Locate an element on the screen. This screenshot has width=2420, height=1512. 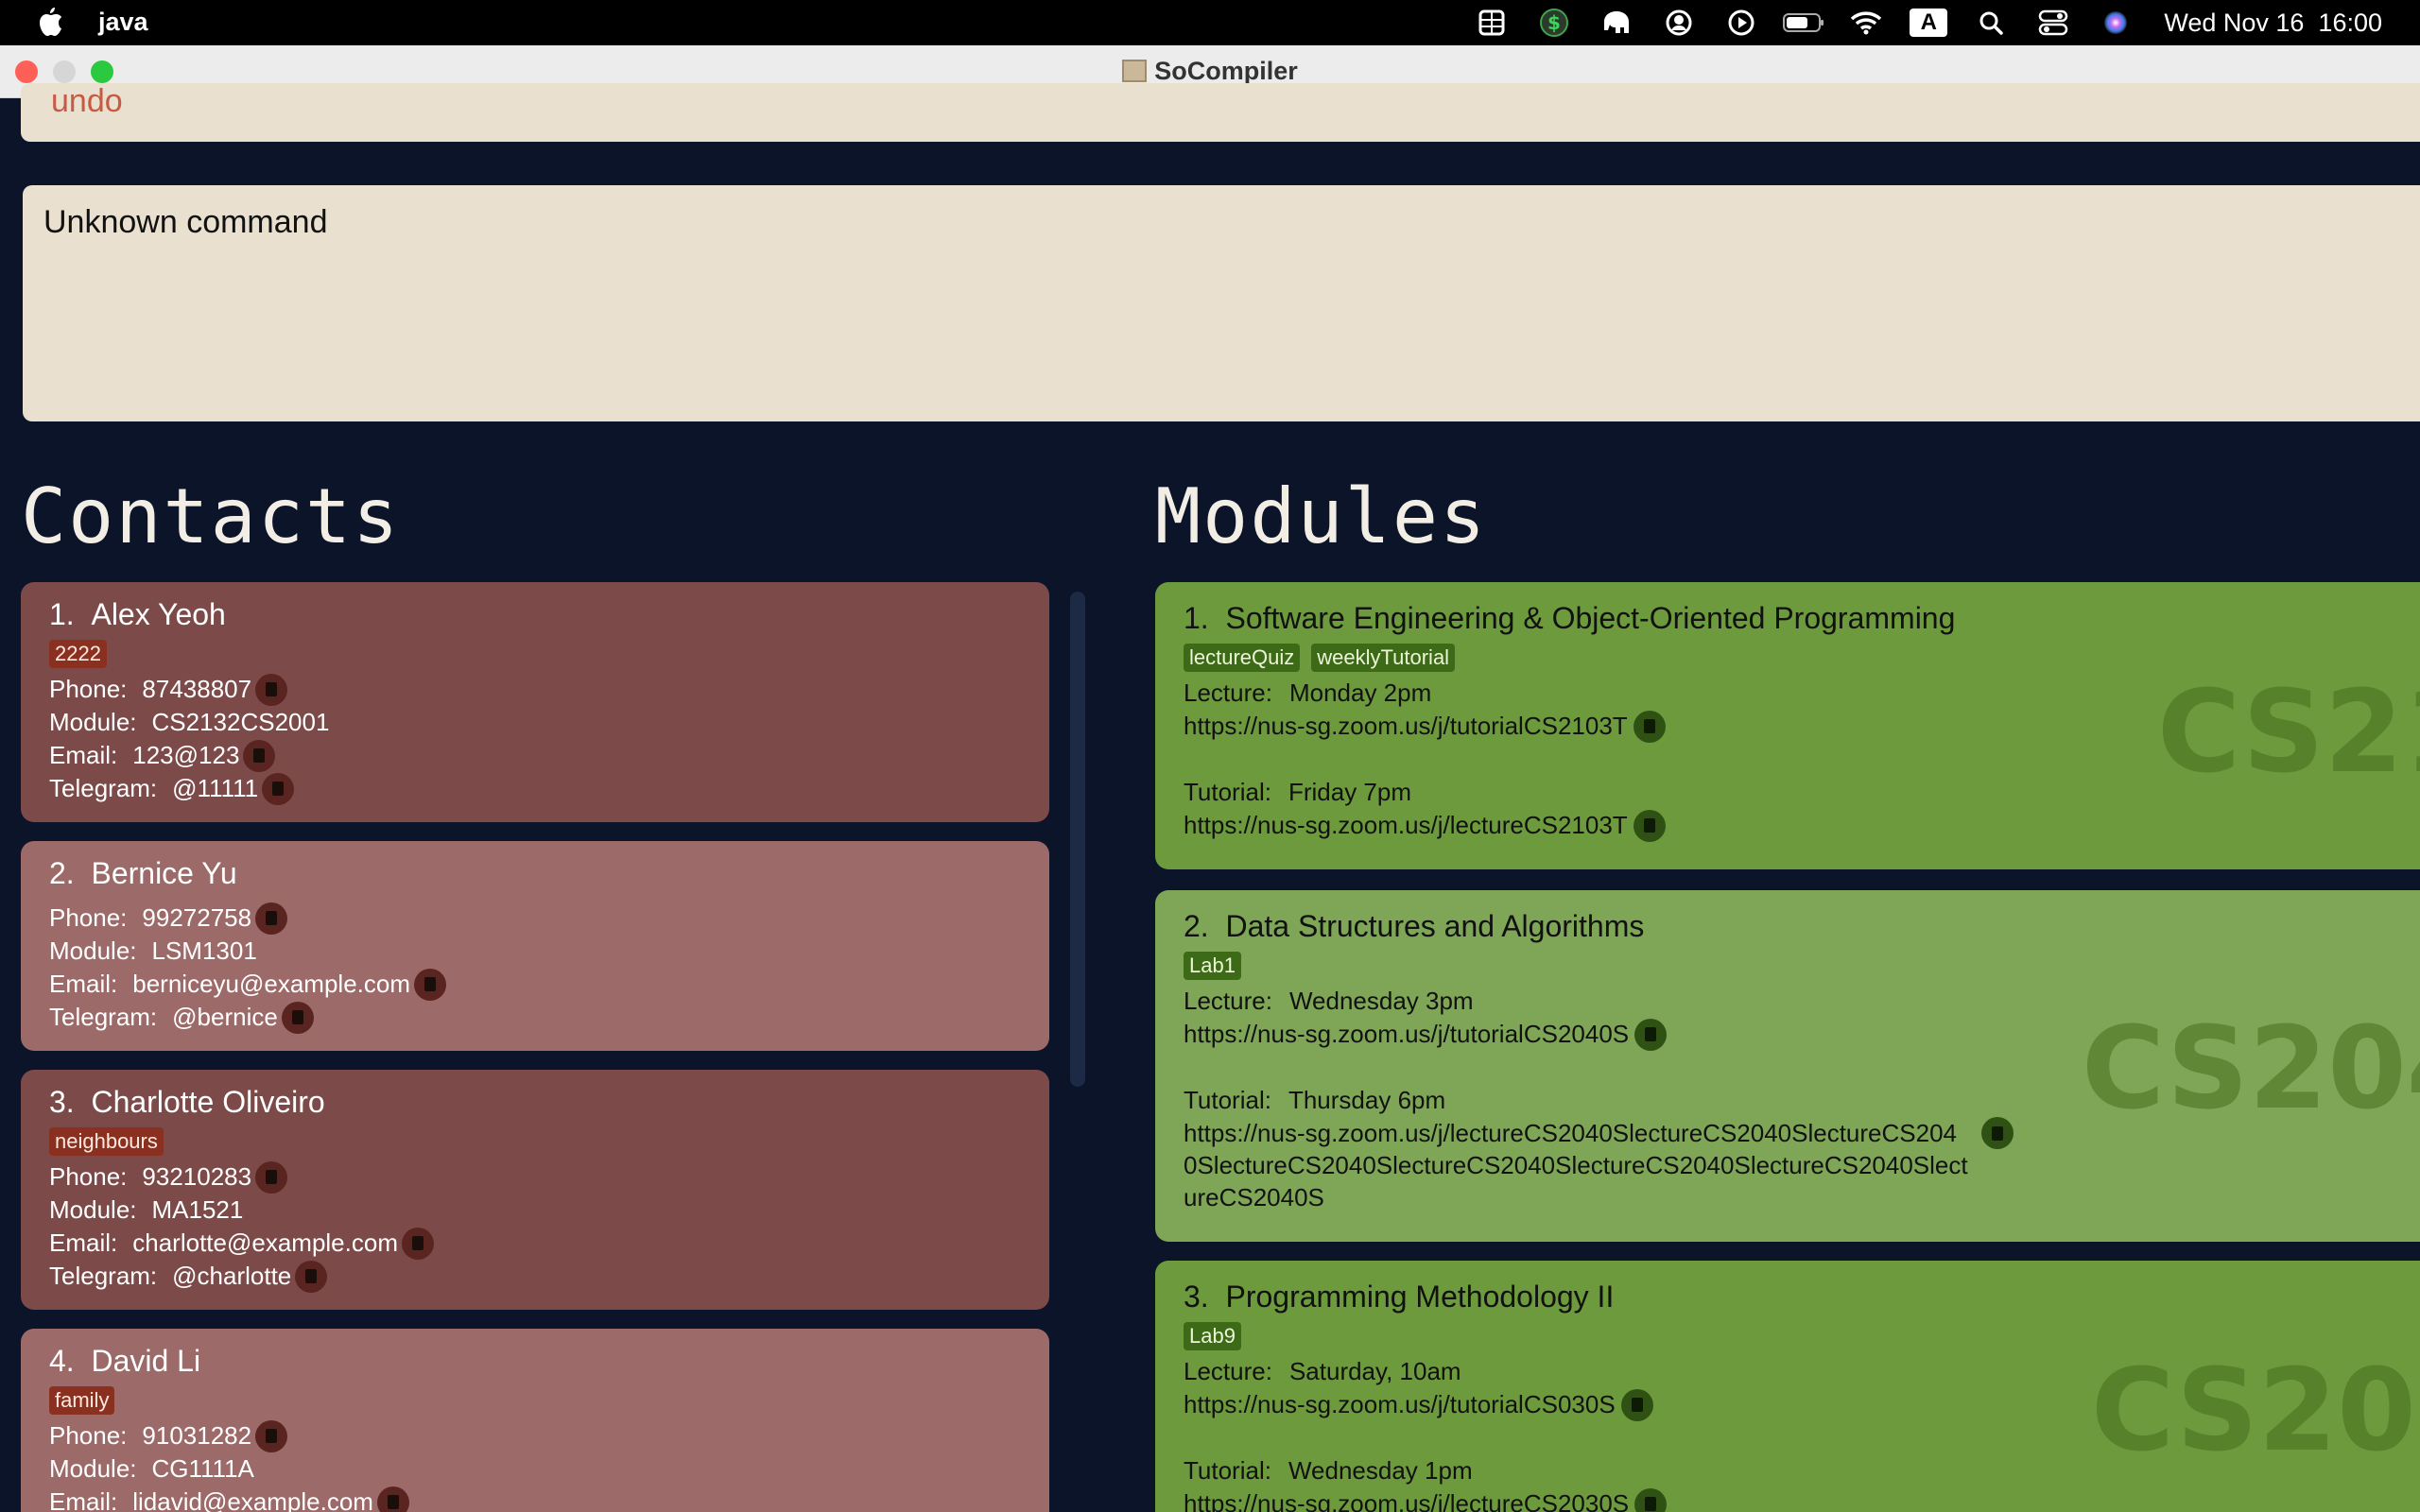
contact-tag: neighbours is located at coordinates (107, 1141).